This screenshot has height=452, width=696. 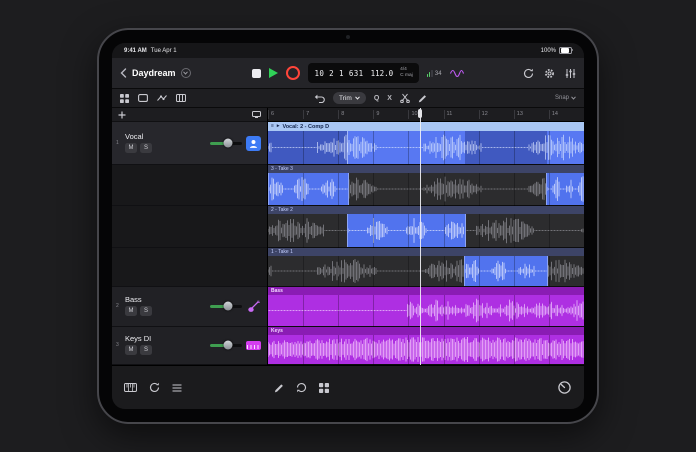 I want to click on track-name: Vocal, so click(x=134, y=137).